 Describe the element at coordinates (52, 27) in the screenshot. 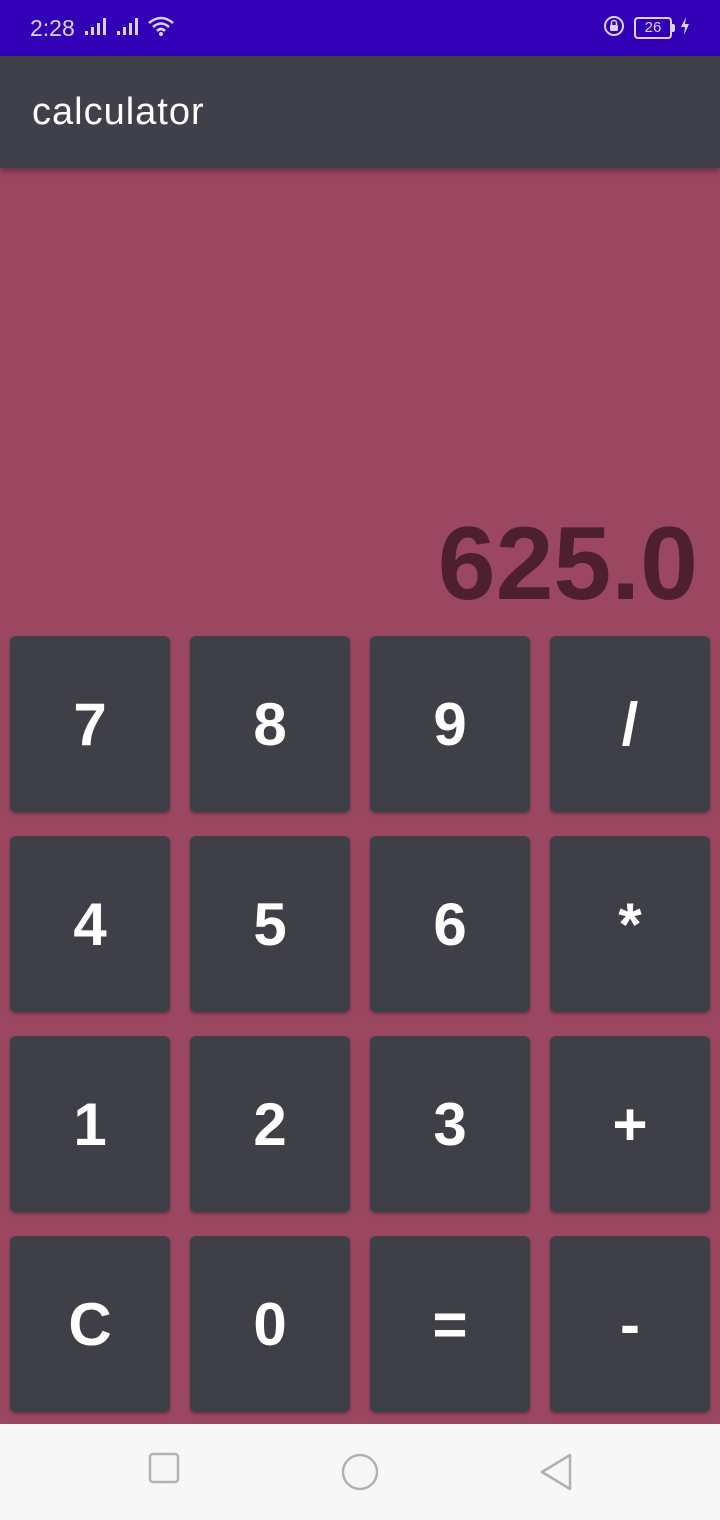

I see `status-time: 2:28` at that location.